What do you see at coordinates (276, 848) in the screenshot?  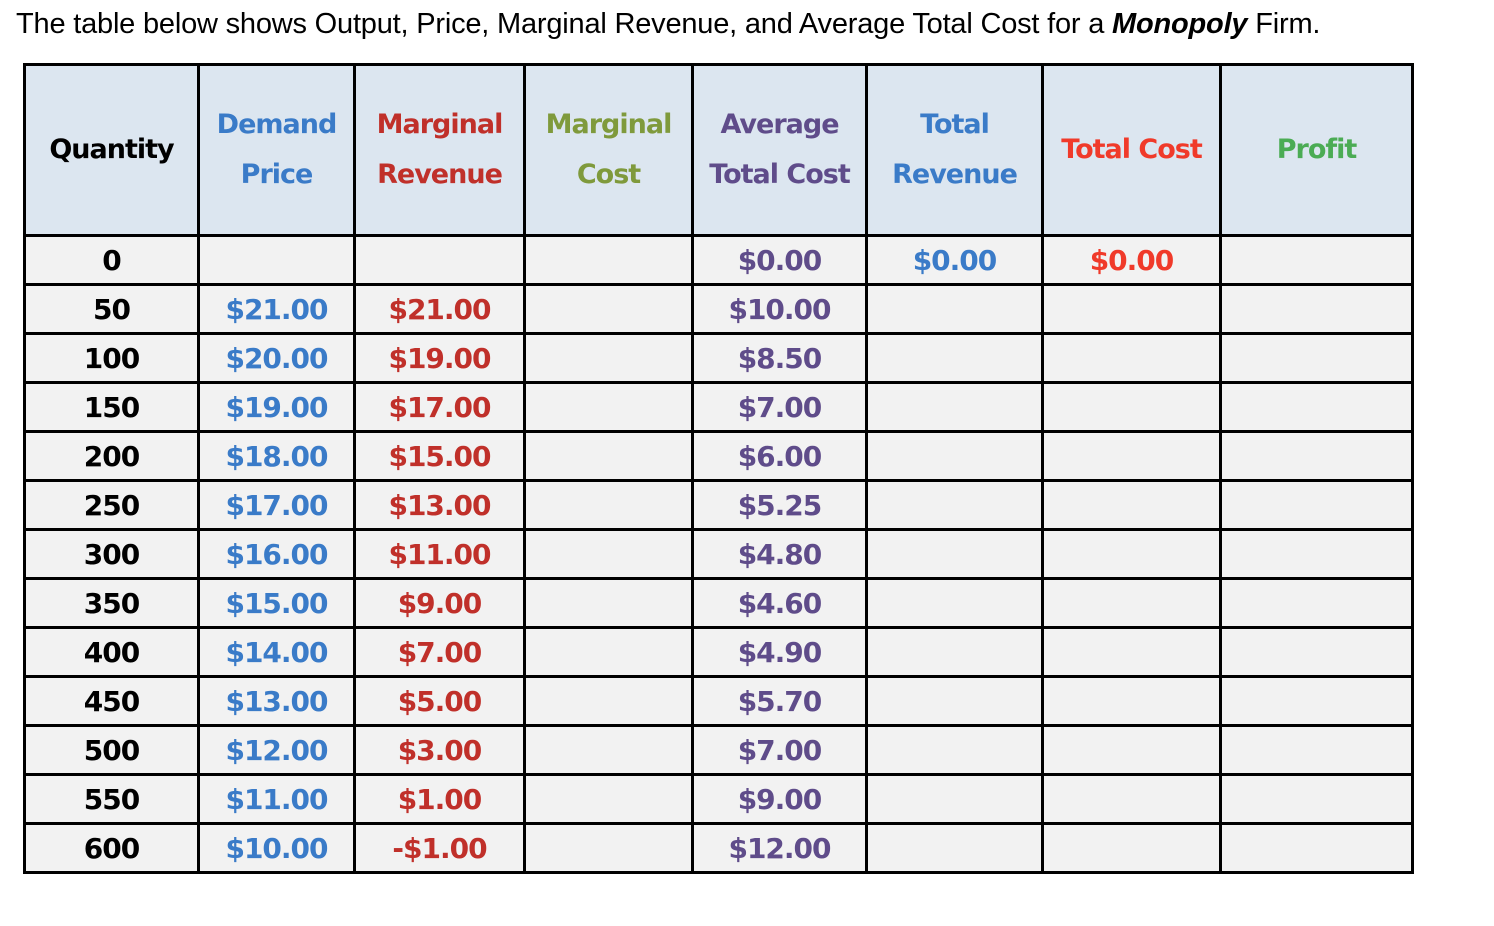 I see `cell-demand-price: $10.00` at bounding box center [276, 848].